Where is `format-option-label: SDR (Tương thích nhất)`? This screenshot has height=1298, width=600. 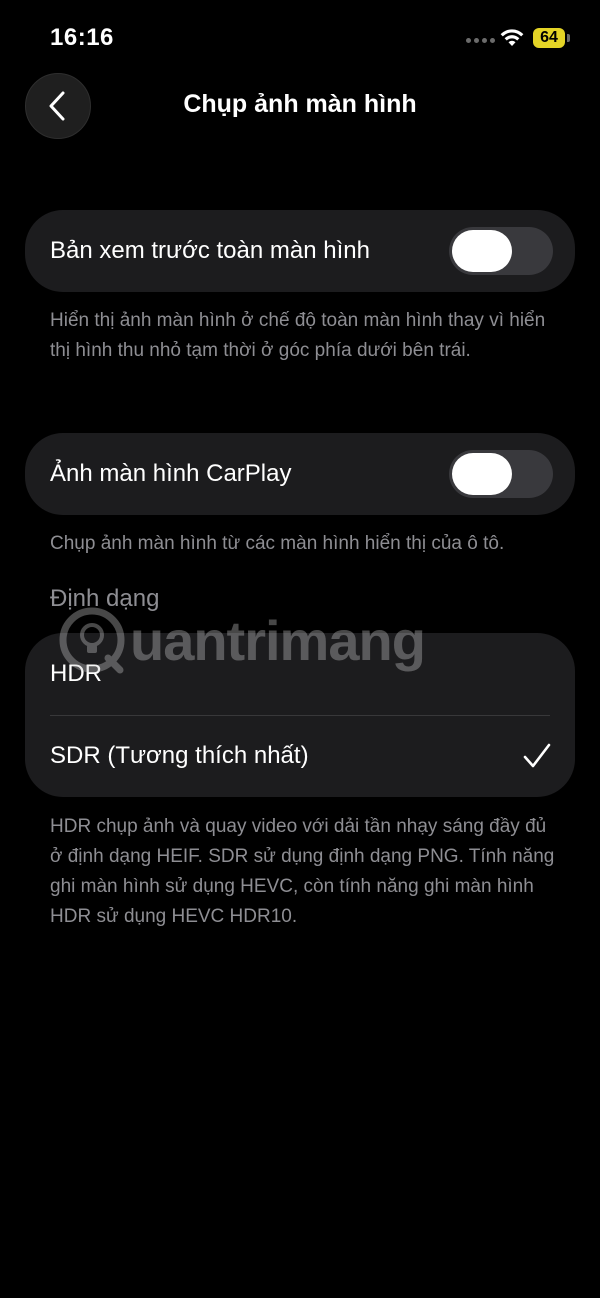 format-option-label: SDR (Tương thích nhất) is located at coordinates (179, 755).